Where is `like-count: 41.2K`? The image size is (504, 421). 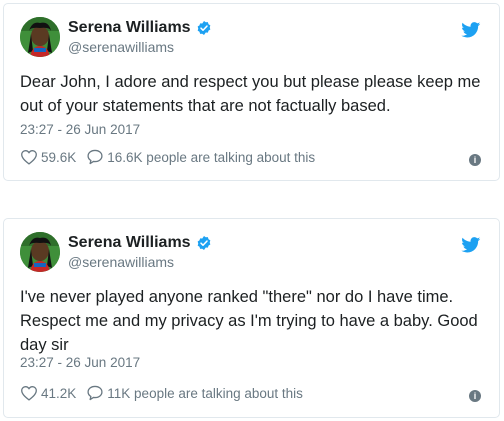
like-count: 41.2K is located at coordinates (59, 393).